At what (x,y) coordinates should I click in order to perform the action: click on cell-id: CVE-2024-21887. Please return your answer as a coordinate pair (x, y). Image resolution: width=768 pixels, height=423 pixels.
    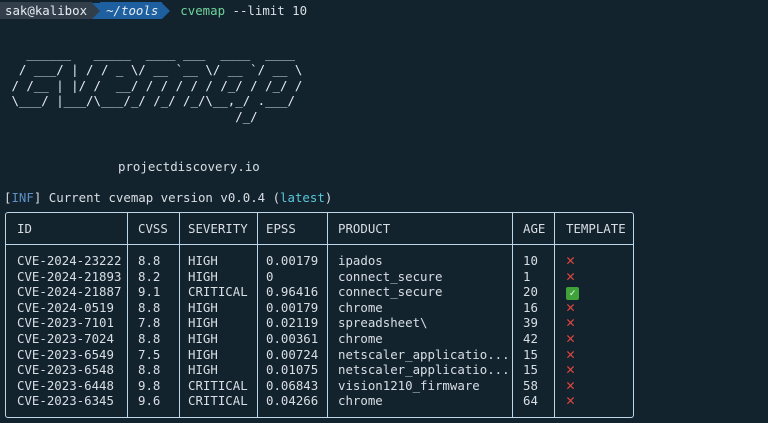
    Looking at the image, I should click on (69, 292).